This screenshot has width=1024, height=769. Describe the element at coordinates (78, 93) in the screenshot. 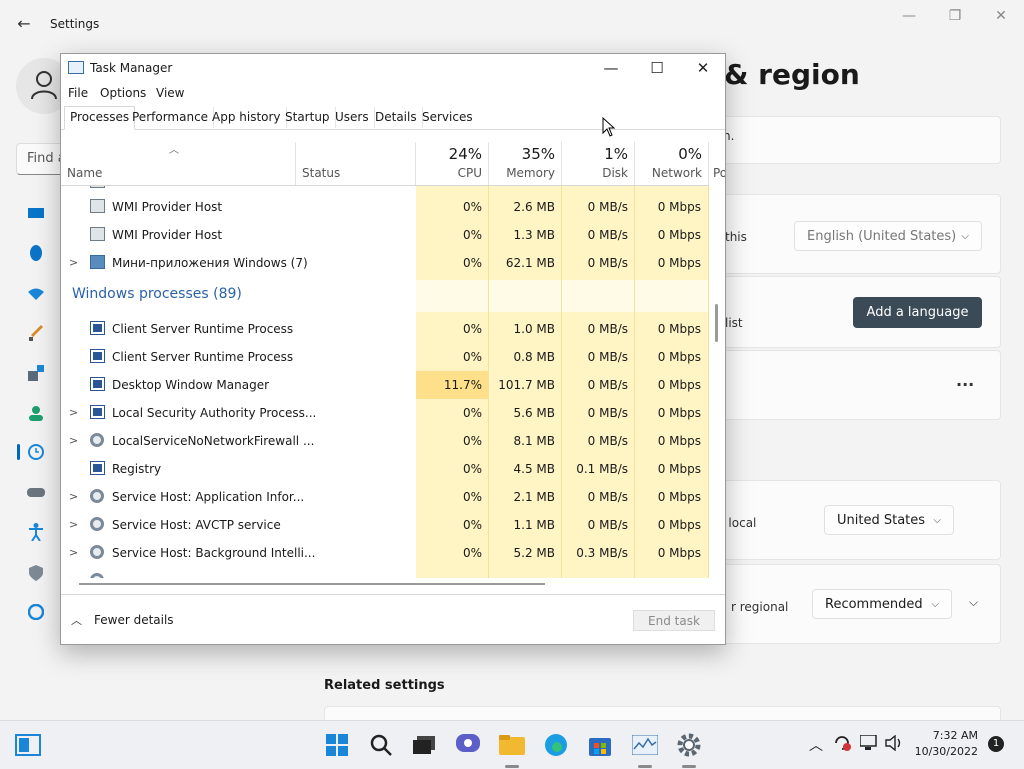

I see `menu-file: File` at that location.